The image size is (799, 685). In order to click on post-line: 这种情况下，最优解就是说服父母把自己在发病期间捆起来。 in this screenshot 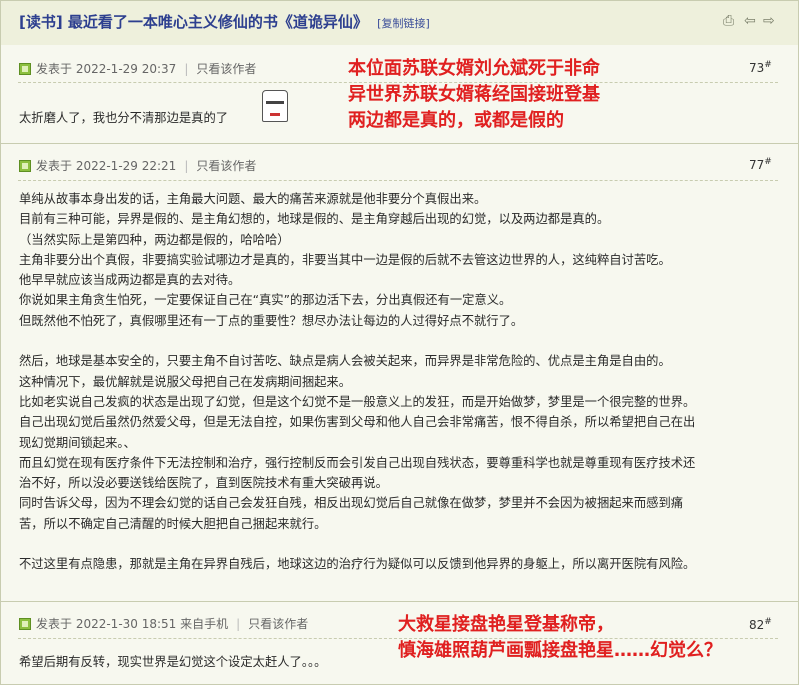, I will do `click(185, 381)`.